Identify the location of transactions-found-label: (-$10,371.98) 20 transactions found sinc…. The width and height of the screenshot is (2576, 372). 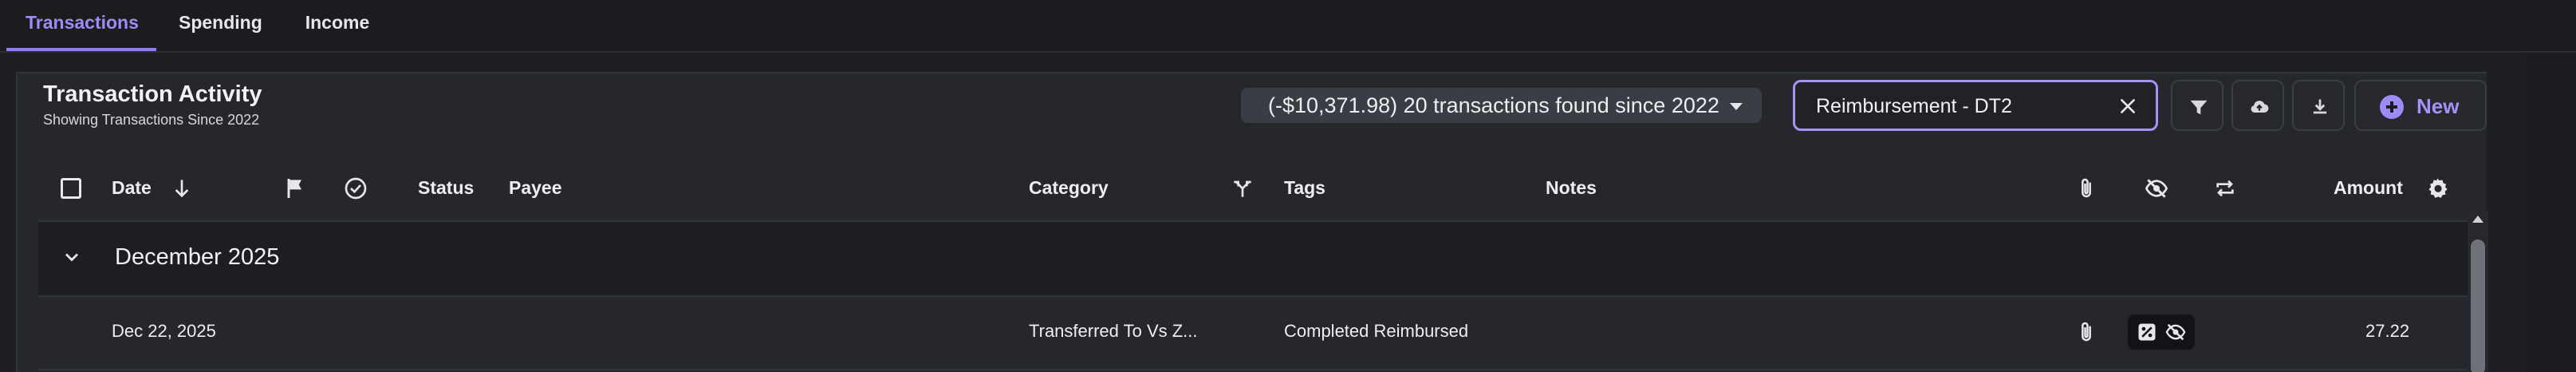
(1493, 105).